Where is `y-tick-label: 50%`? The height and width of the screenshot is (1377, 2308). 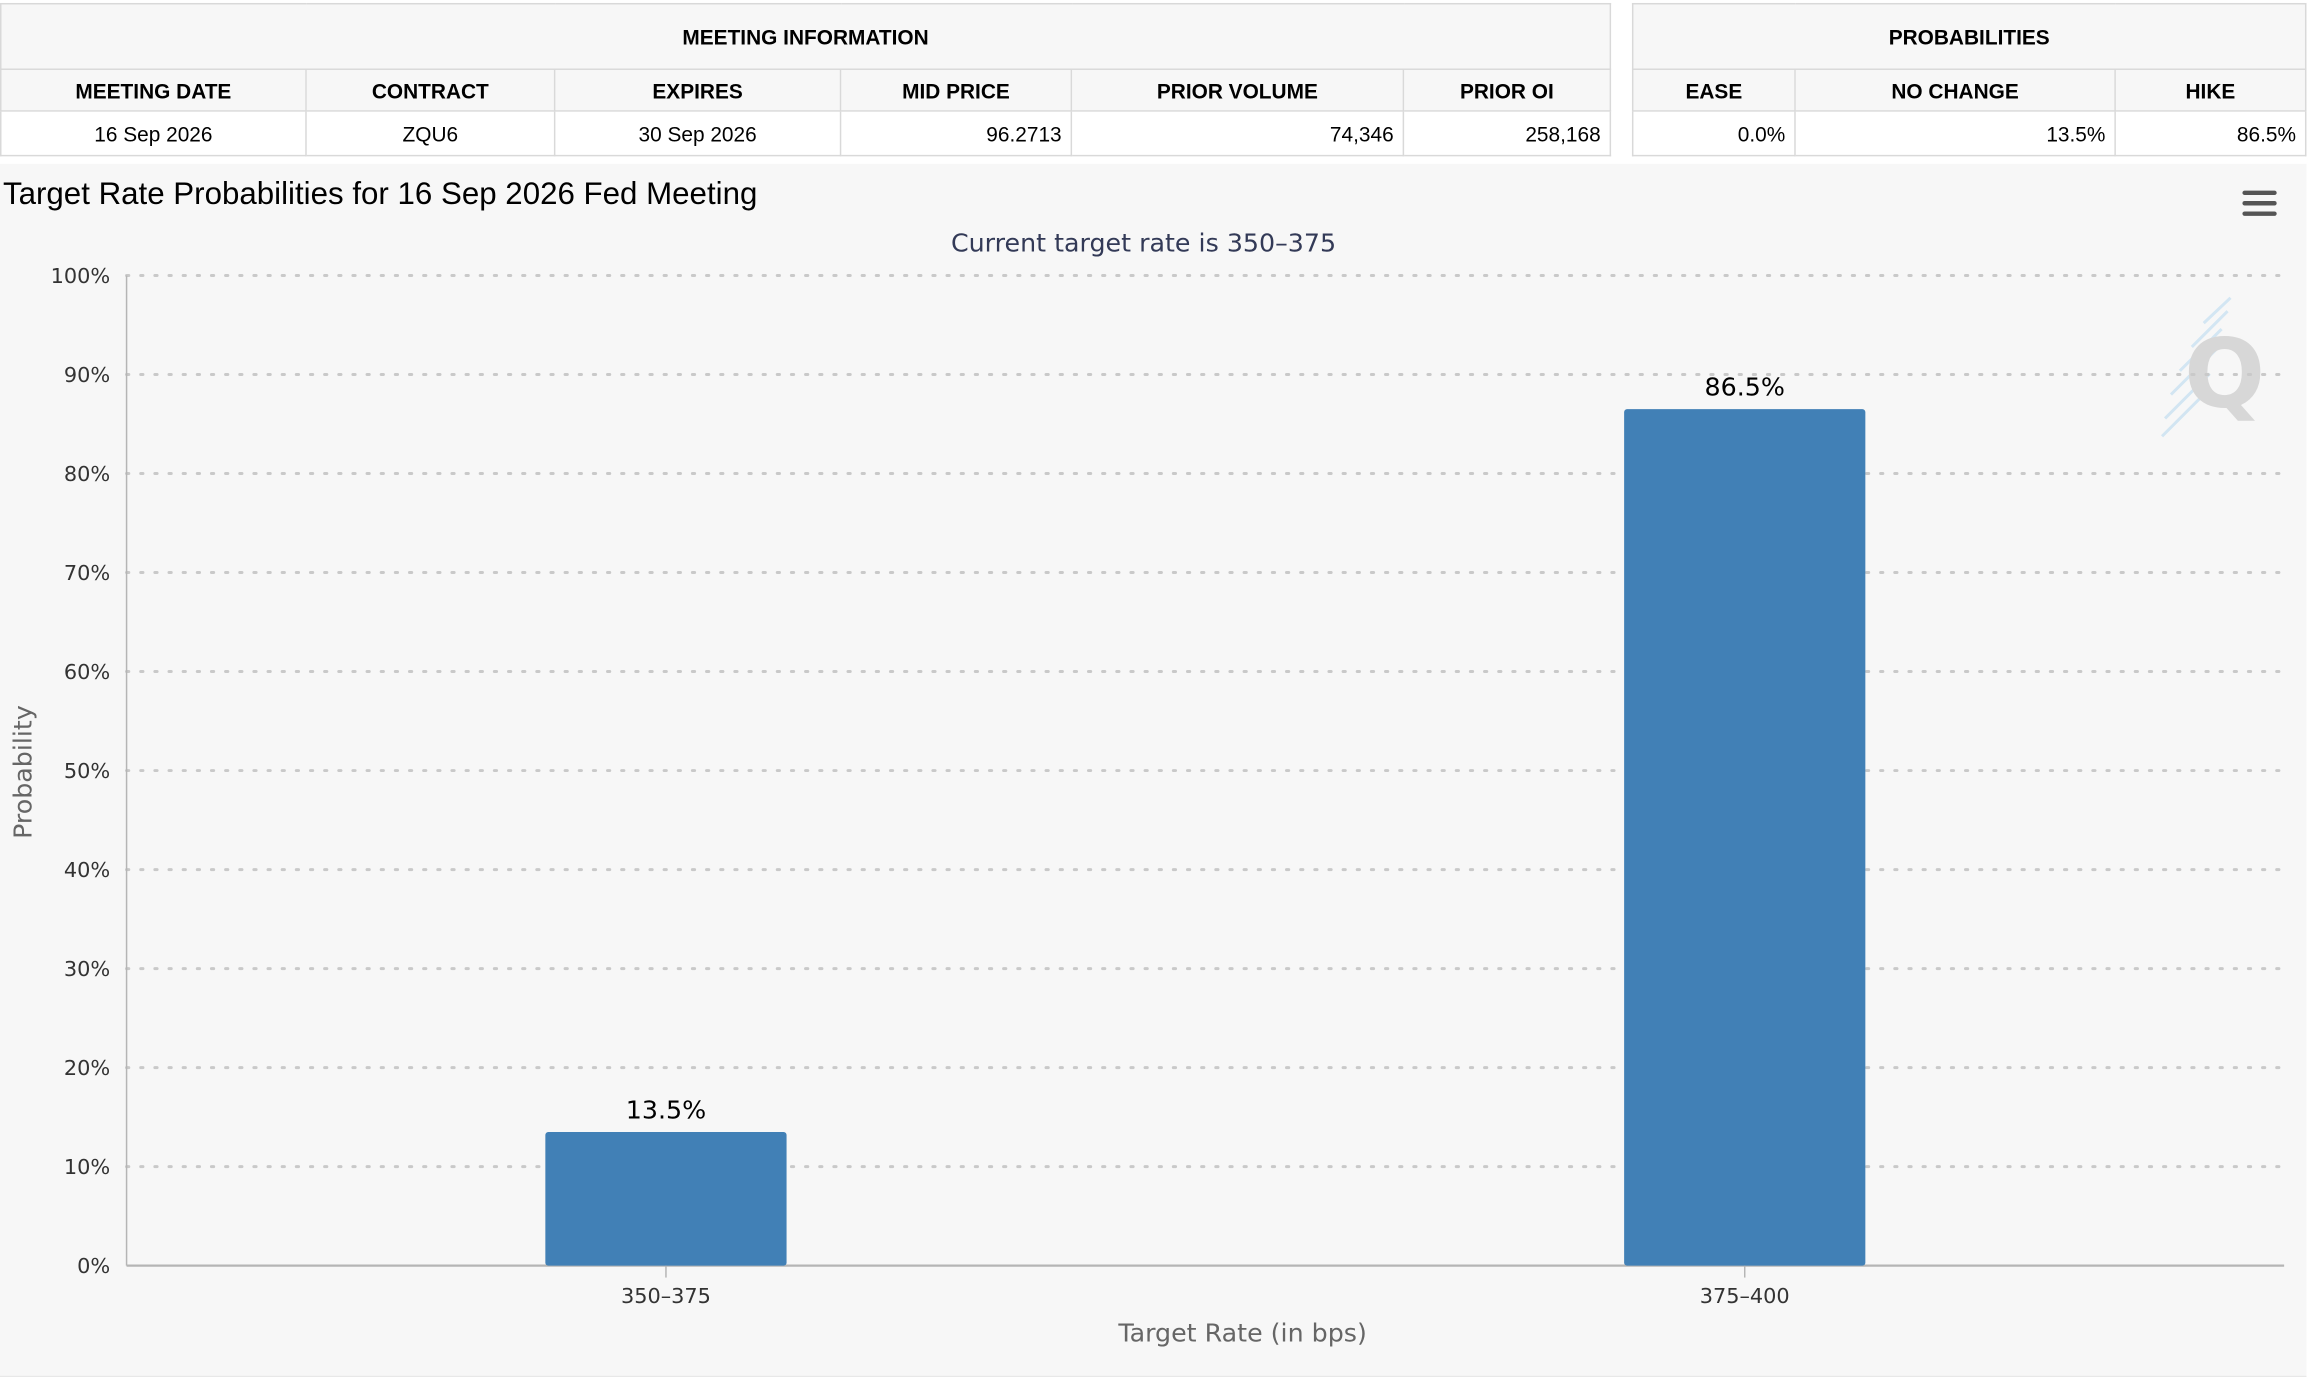 y-tick-label: 50% is located at coordinates (87, 771).